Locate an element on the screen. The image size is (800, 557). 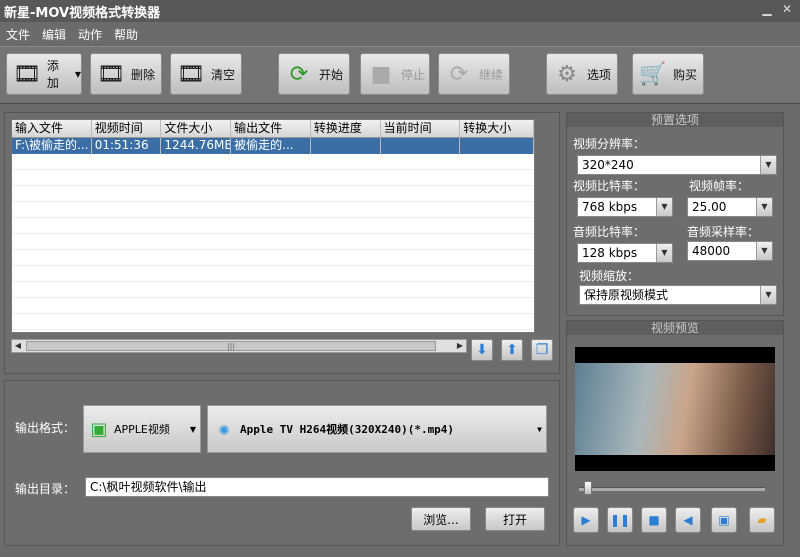
open-button: 打开 is located at coordinates (515, 519).